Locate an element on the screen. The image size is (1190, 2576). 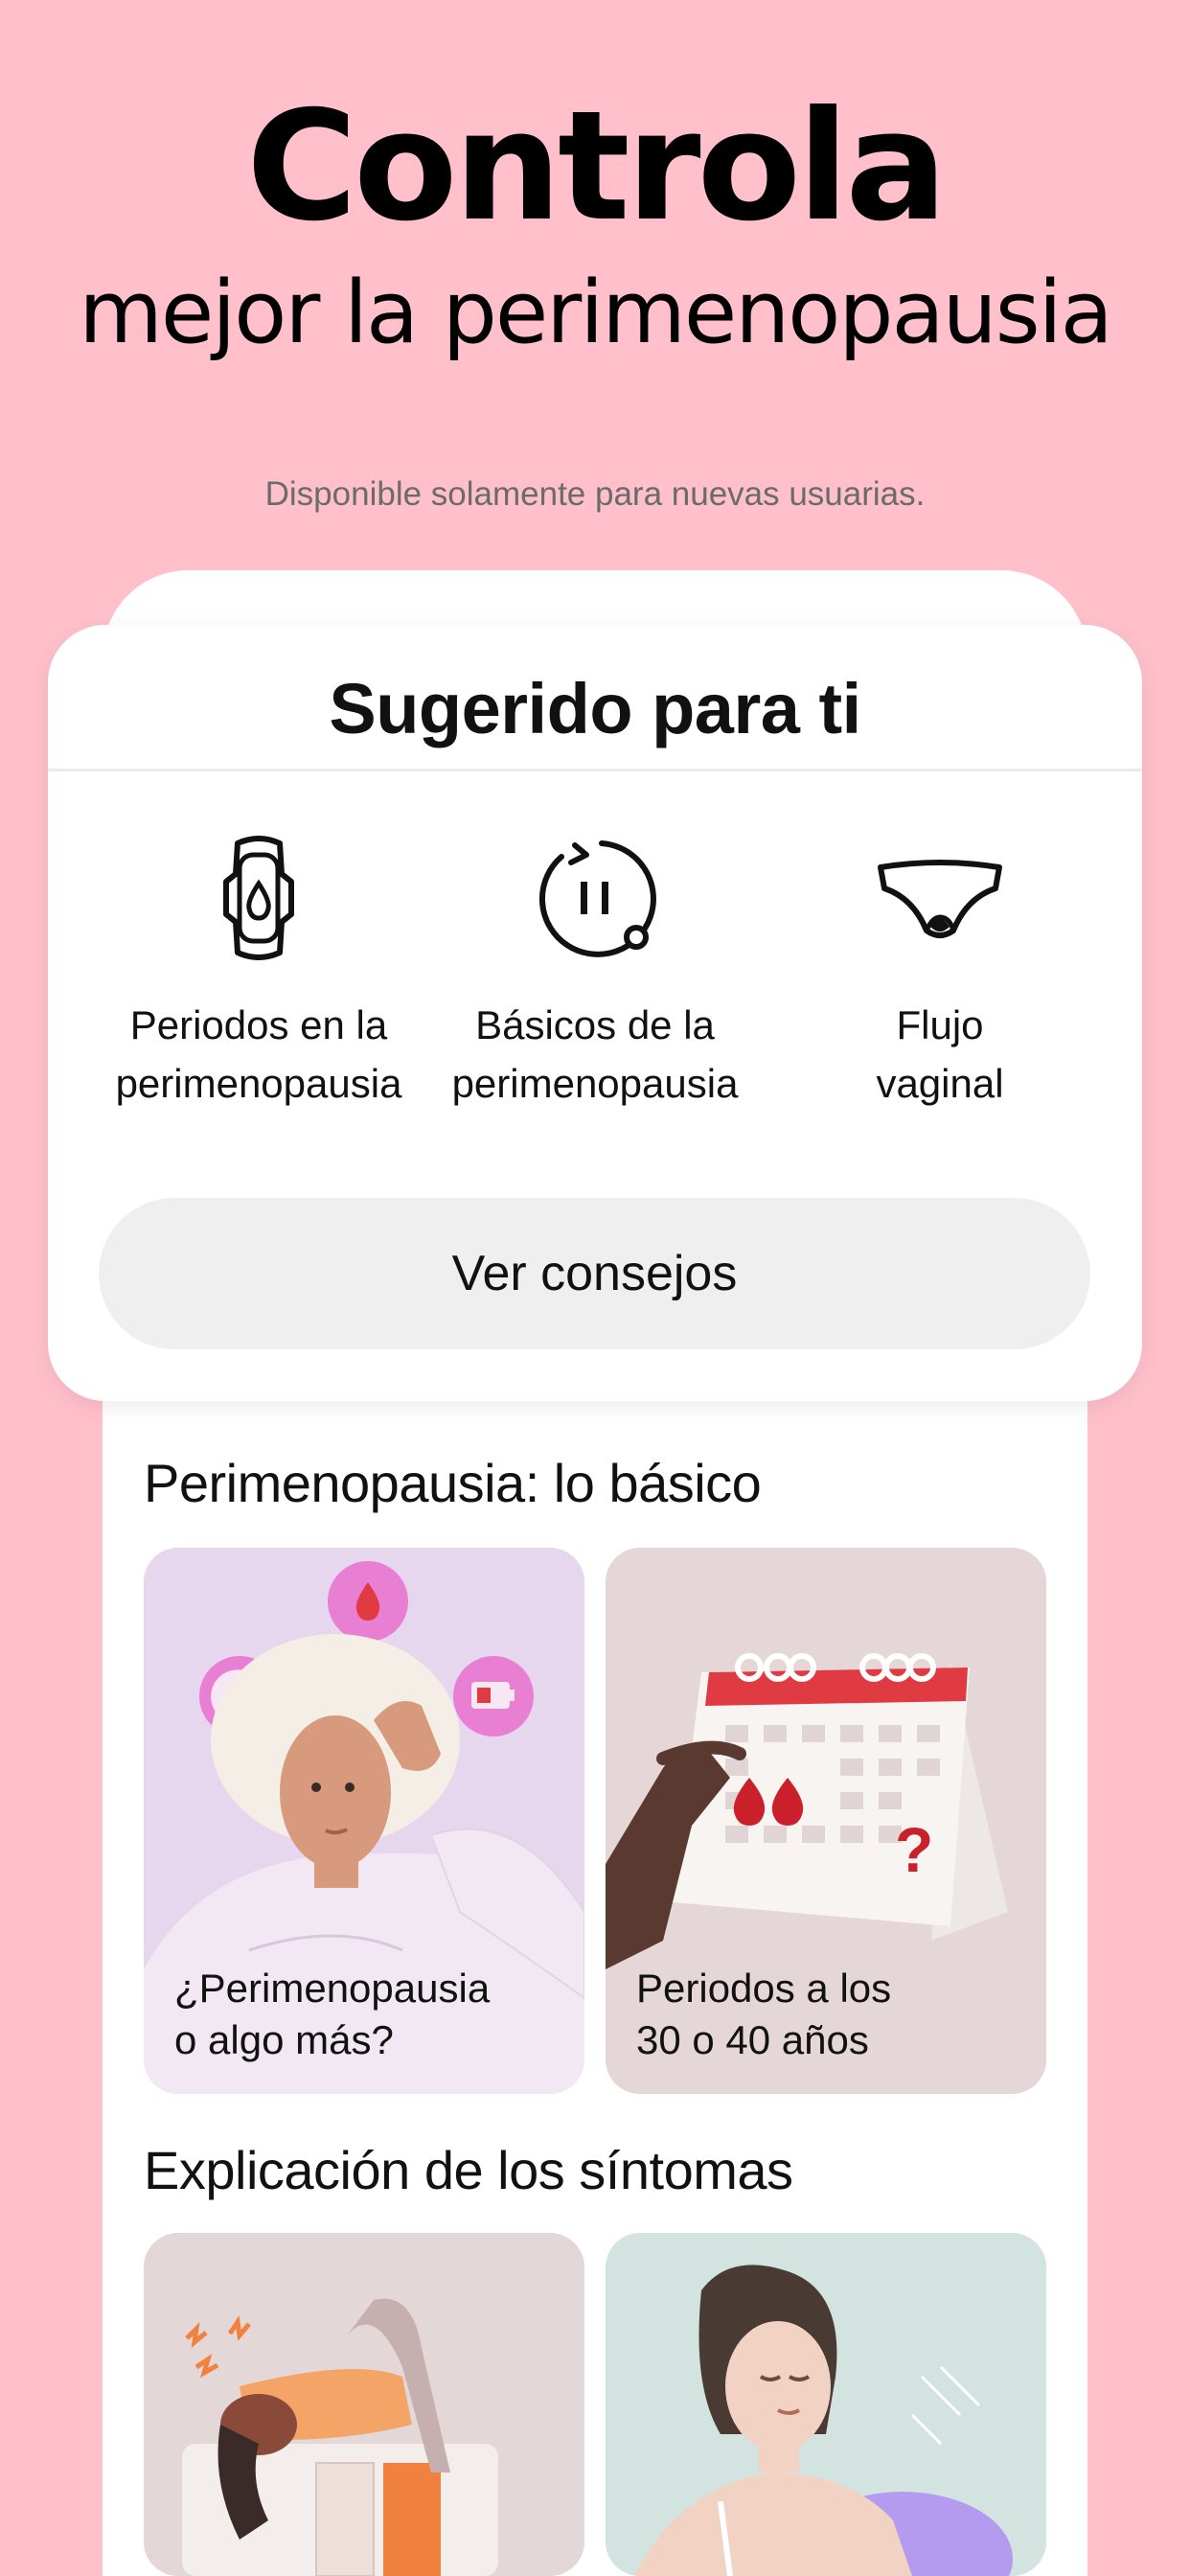
underwear-icon is located at coordinates (940, 899).